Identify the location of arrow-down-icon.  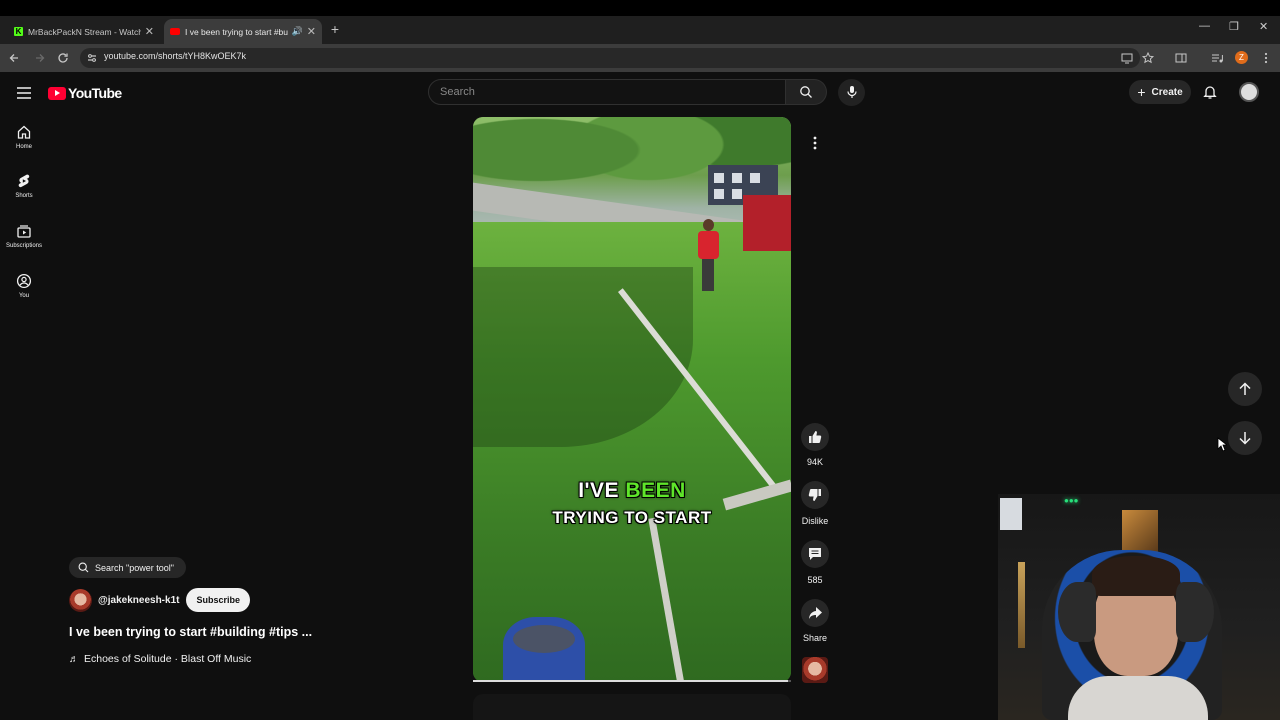
(1245, 438).